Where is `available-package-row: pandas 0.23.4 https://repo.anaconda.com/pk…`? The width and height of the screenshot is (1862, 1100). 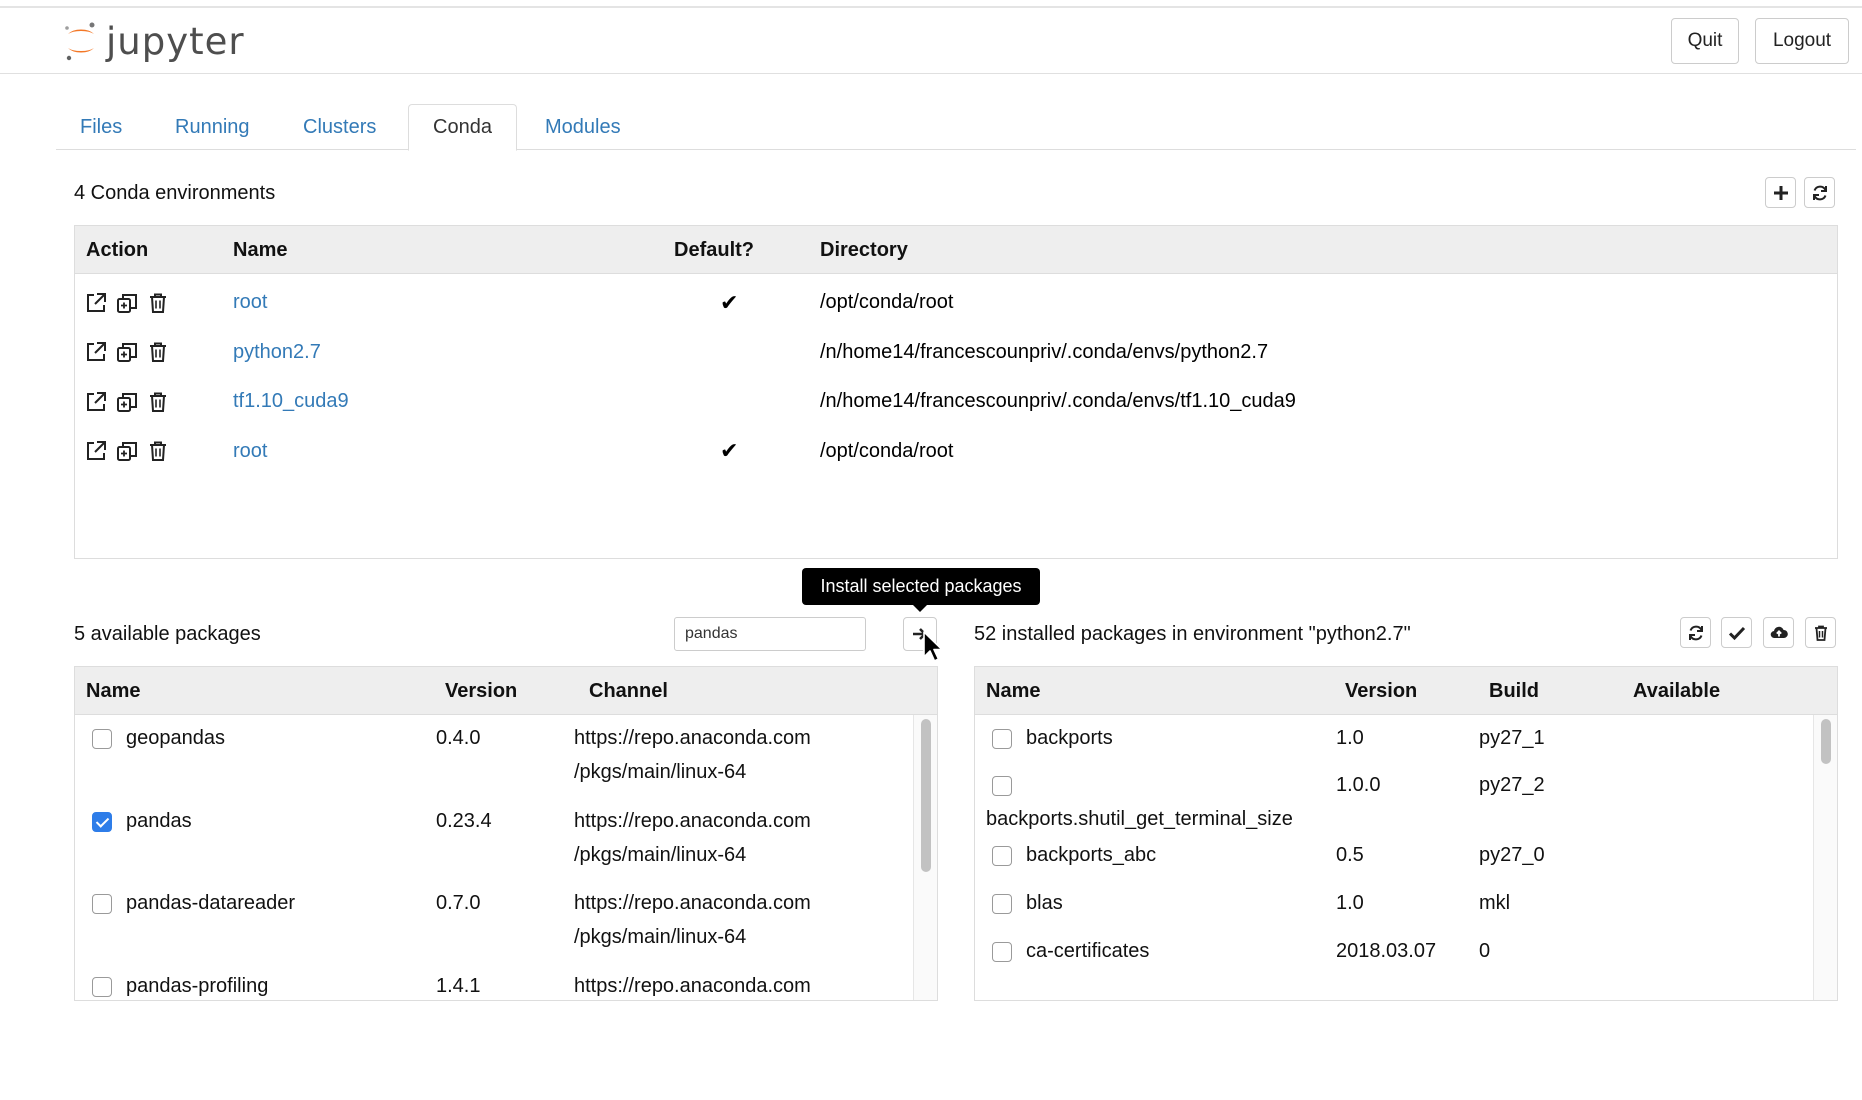
available-package-row: pandas 0.23.4 https://repo.anaconda.com/pk… is located at coordinates (506, 851).